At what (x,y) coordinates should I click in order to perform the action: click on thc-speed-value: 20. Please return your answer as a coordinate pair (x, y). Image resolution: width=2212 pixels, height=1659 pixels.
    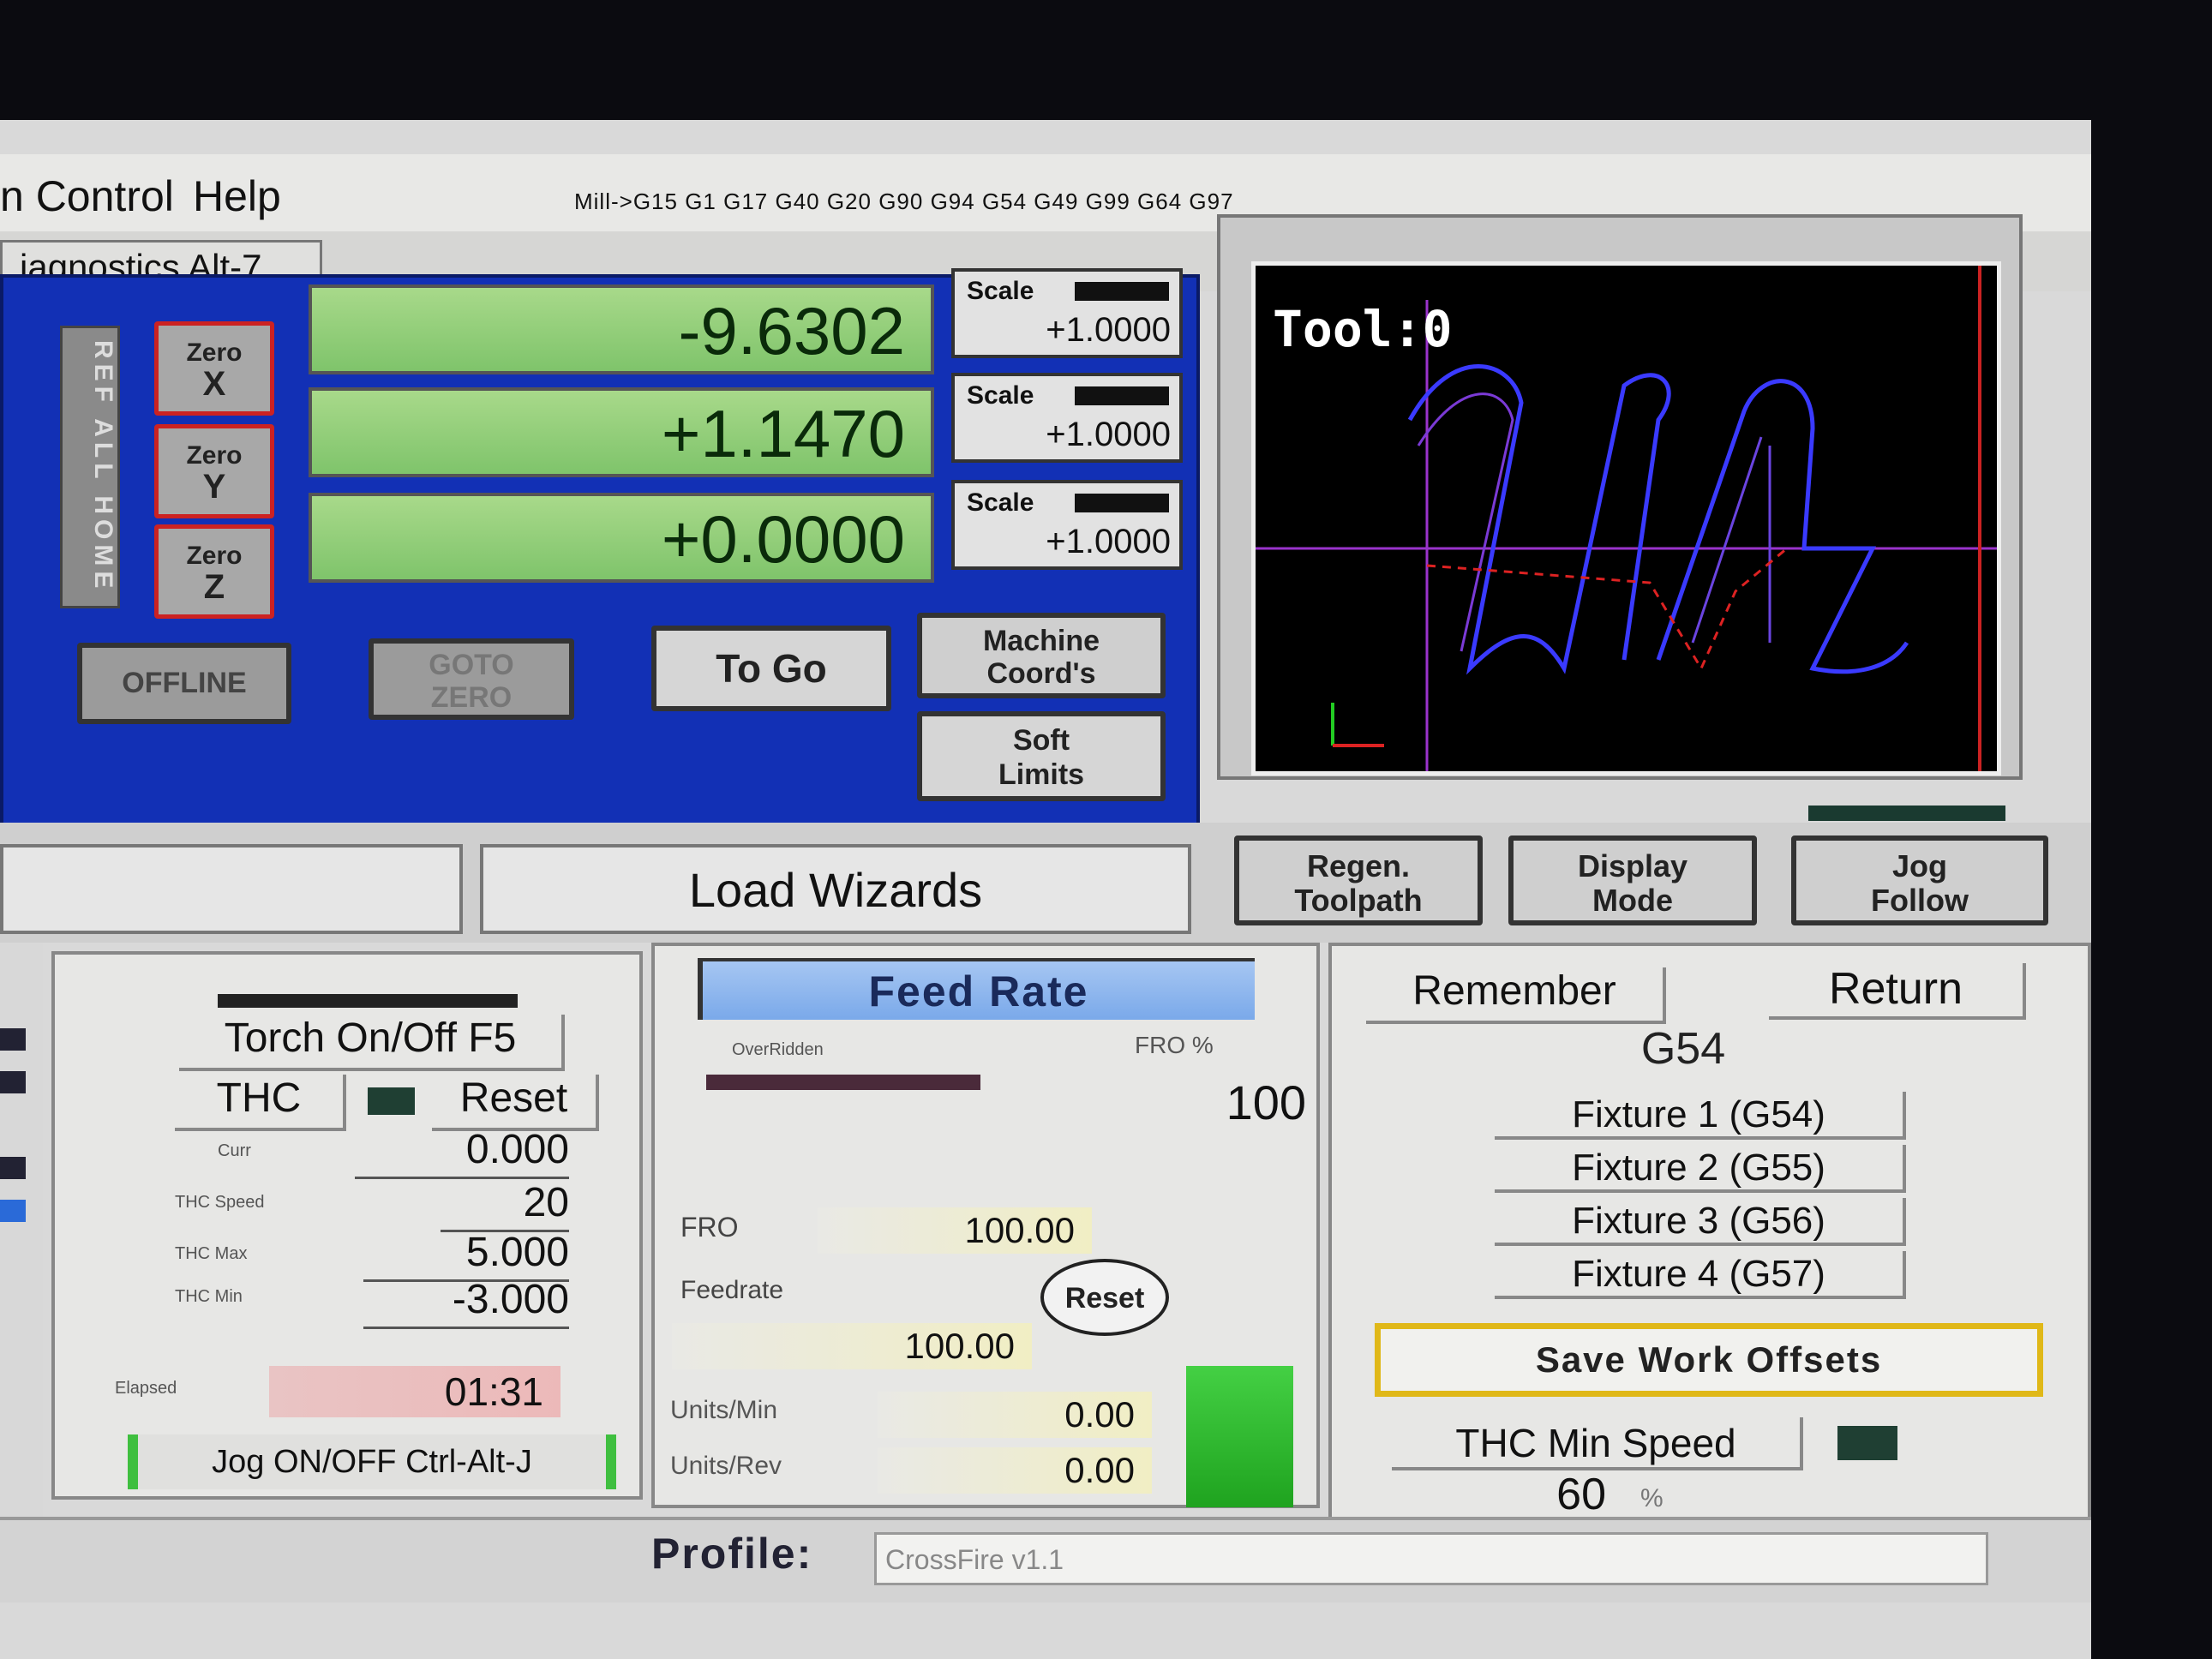
    Looking at the image, I should click on (505, 1205).